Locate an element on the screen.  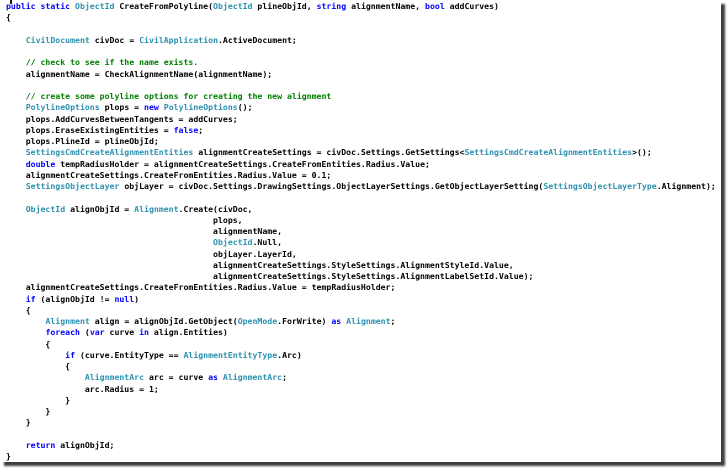
code-token: // check to see if the name exists. is located at coordinates (102, 62).